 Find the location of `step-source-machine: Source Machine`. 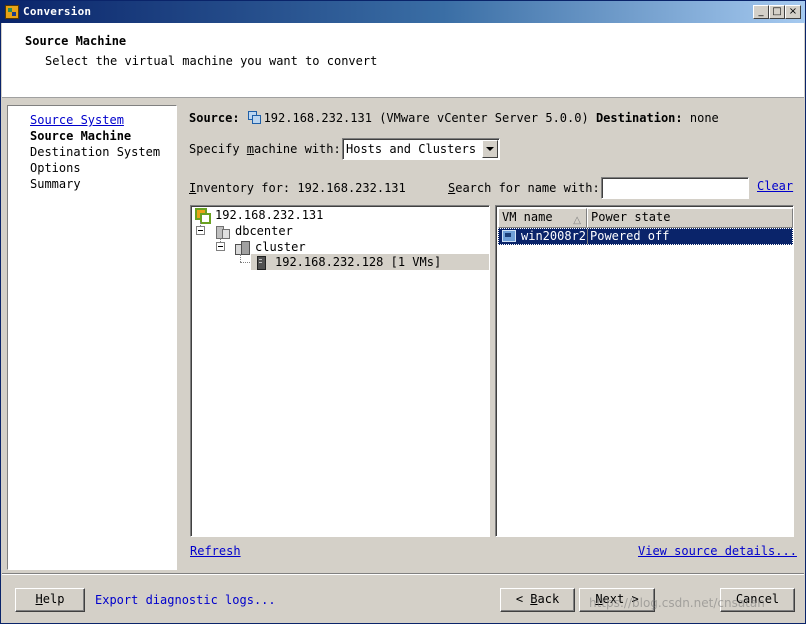

step-source-machine: Source Machine is located at coordinates (81, 136).